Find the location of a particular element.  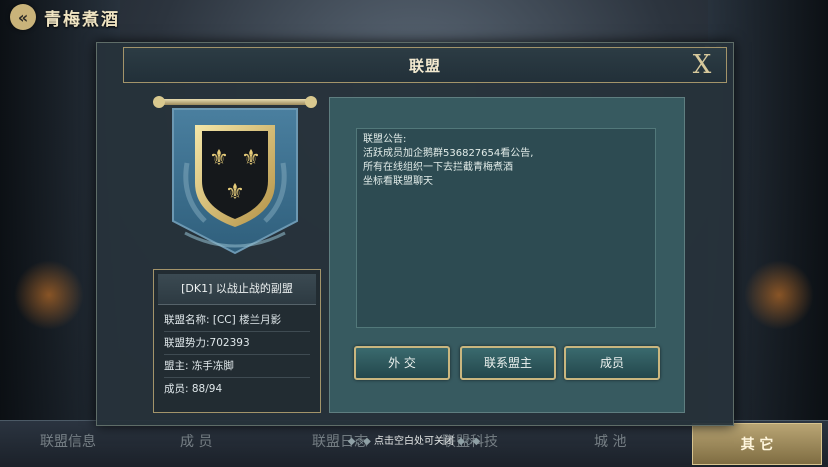

notice-line: 所有在线组织一下去拦截青梅煮酒 is located at coordinates (438, 167).